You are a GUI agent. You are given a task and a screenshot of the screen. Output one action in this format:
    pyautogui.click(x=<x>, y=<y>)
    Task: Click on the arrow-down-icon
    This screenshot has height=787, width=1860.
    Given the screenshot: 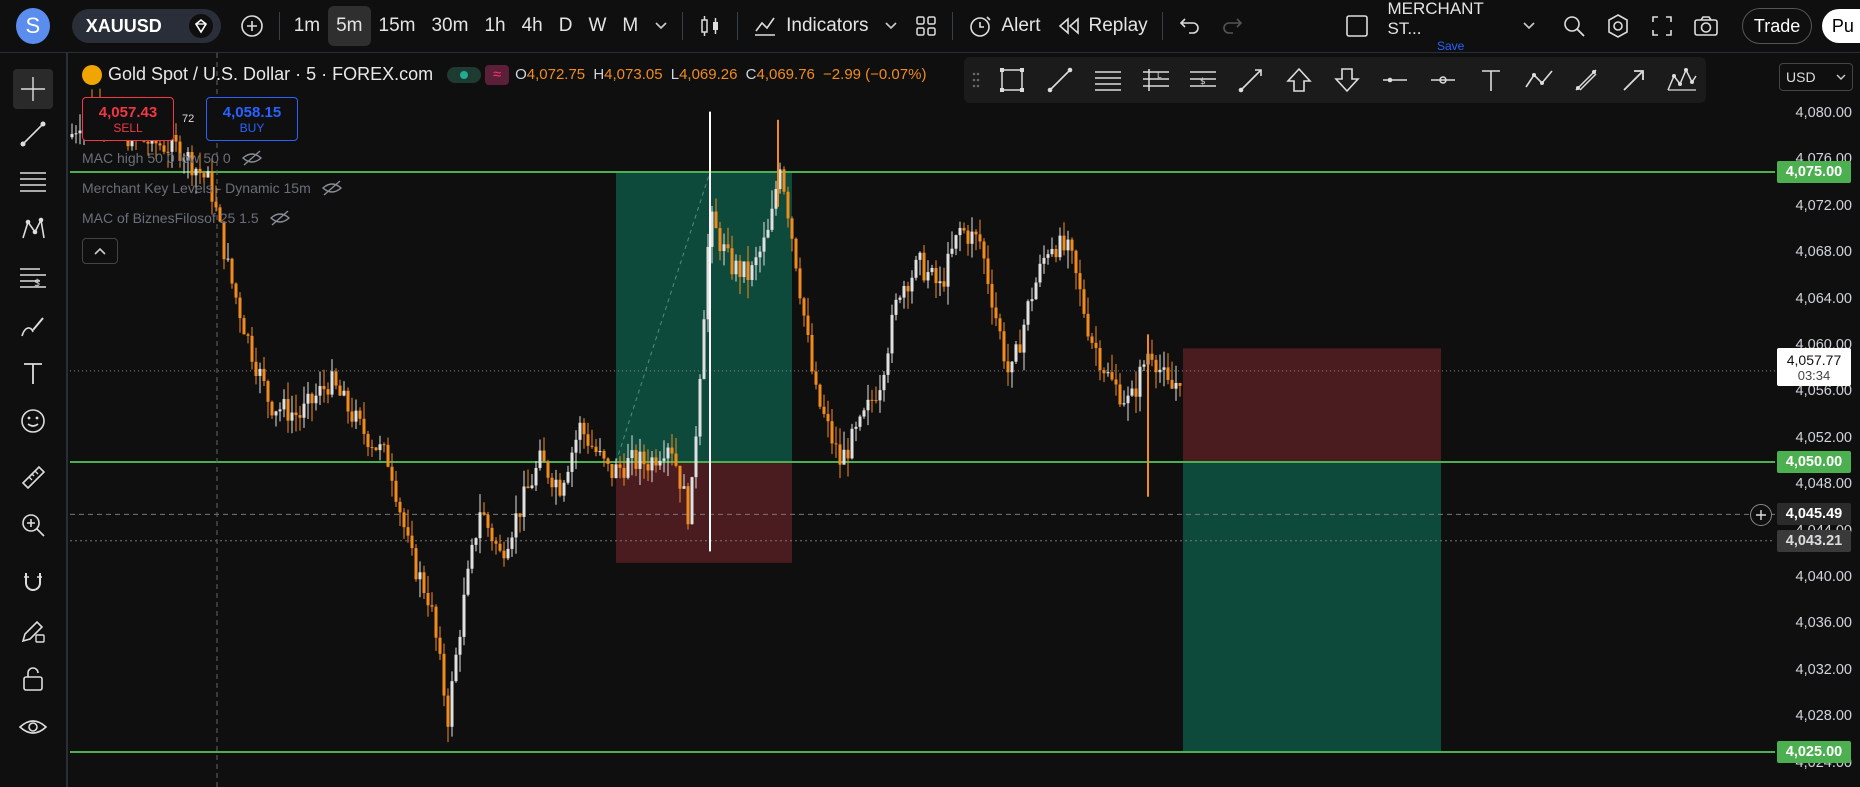 What is the action you would take?
    pyautogui.click(x=1347, y=80)
    